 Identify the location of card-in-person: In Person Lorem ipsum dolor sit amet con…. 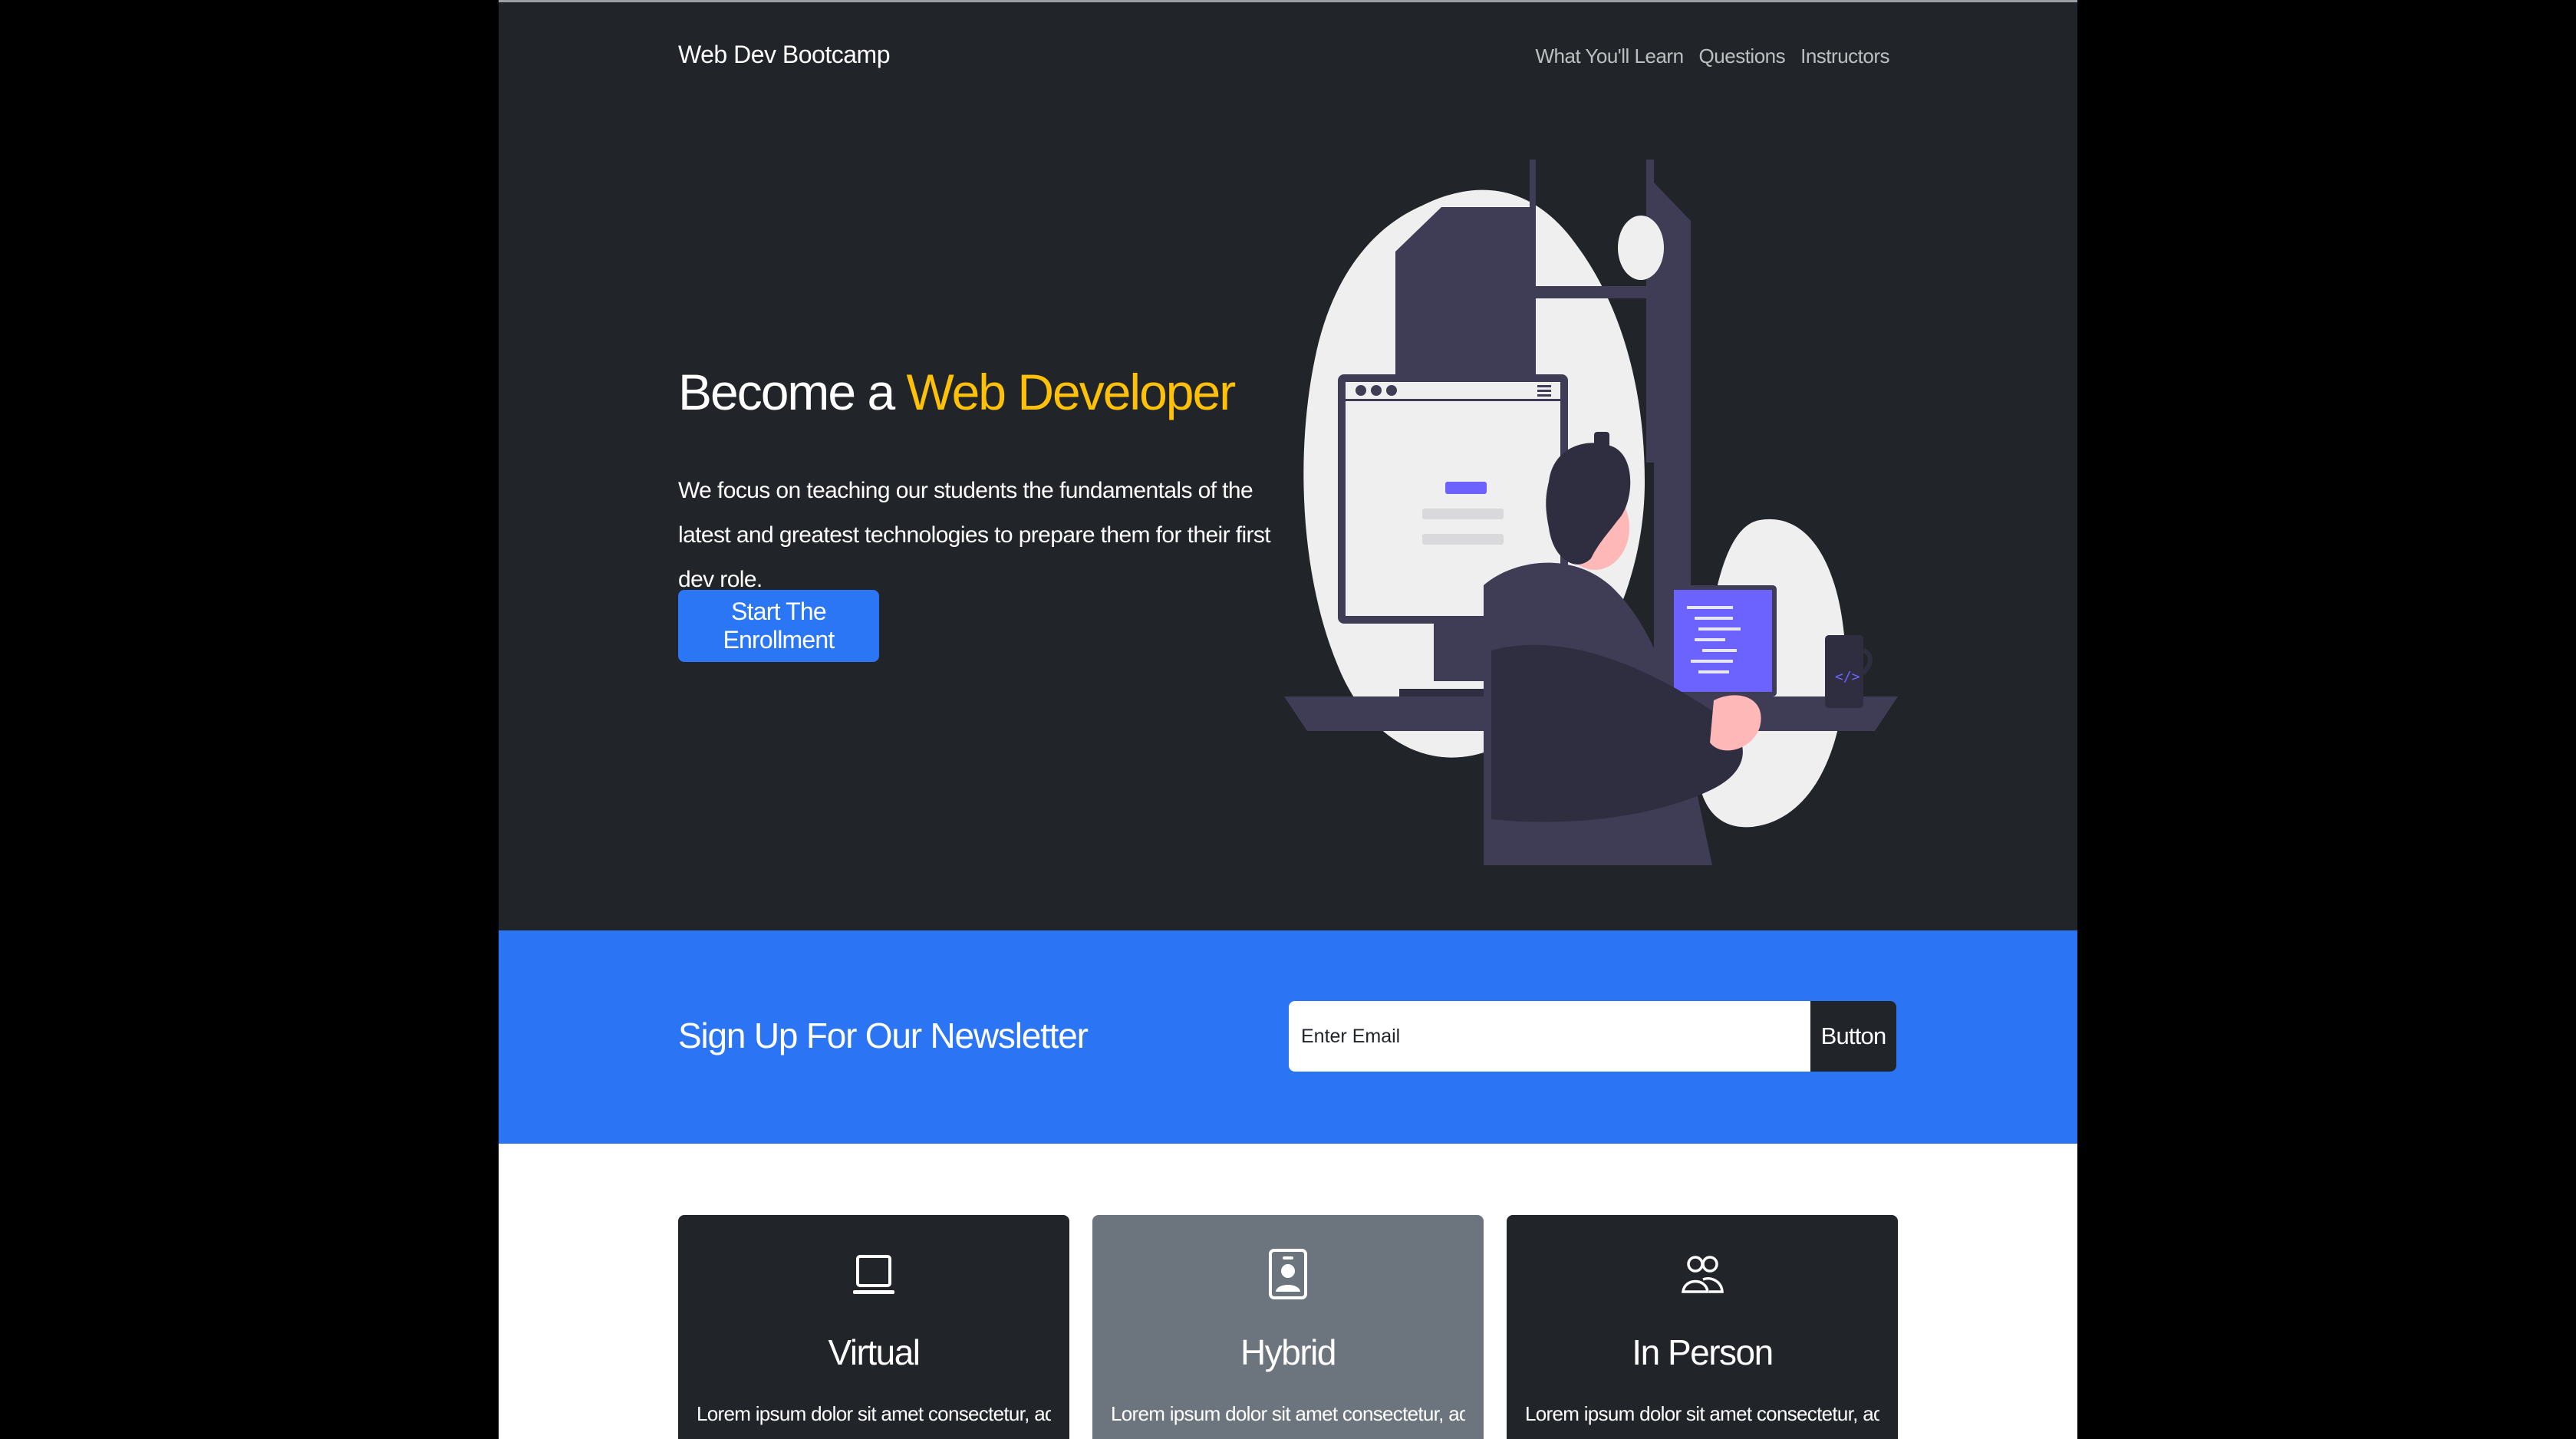
(1702, 1327).